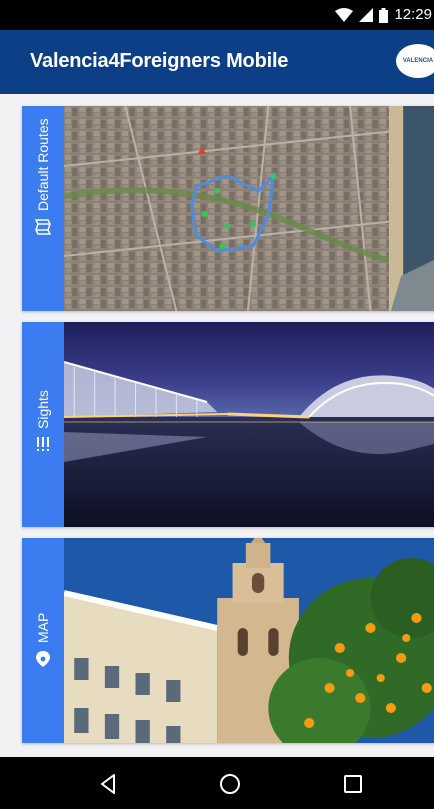  I want to click on card-label-text: Sights, so click(43, 409).